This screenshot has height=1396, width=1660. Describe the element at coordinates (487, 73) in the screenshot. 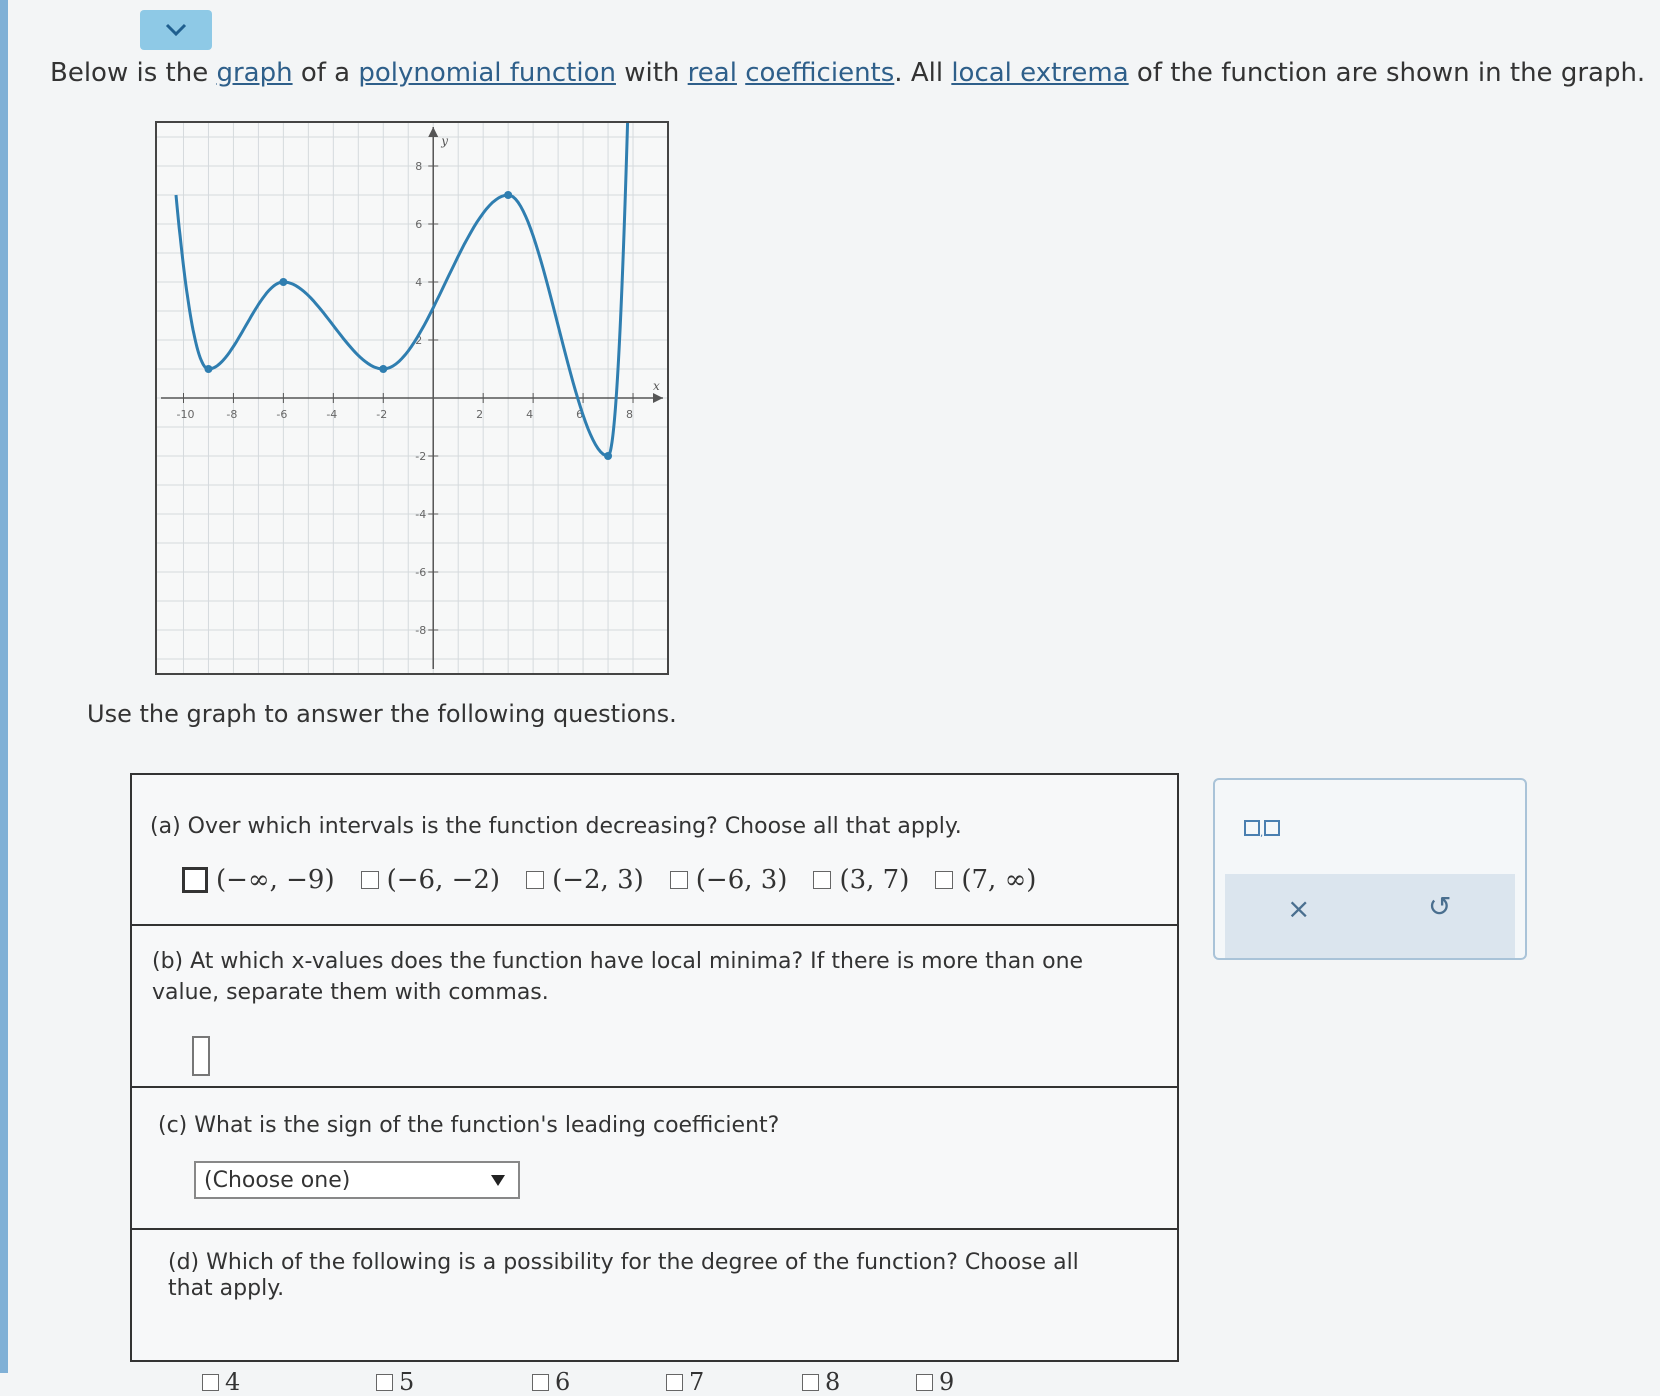

I see `vocabulary-link: polynomial function` at that location.